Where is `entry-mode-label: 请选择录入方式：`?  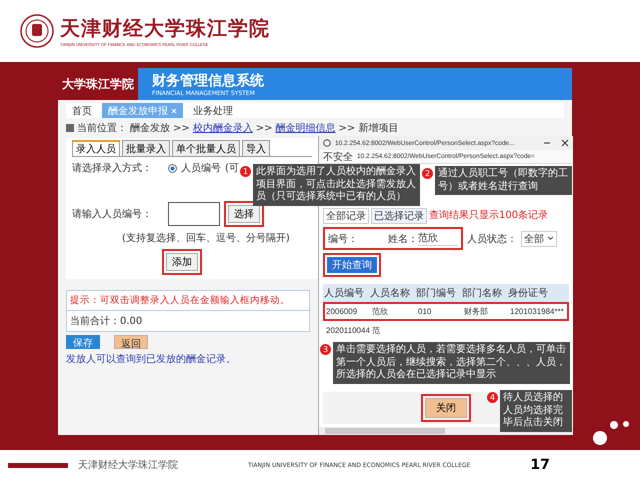 entry-mode-label: 请选择录入方式： is located at coordinates (112, 168).